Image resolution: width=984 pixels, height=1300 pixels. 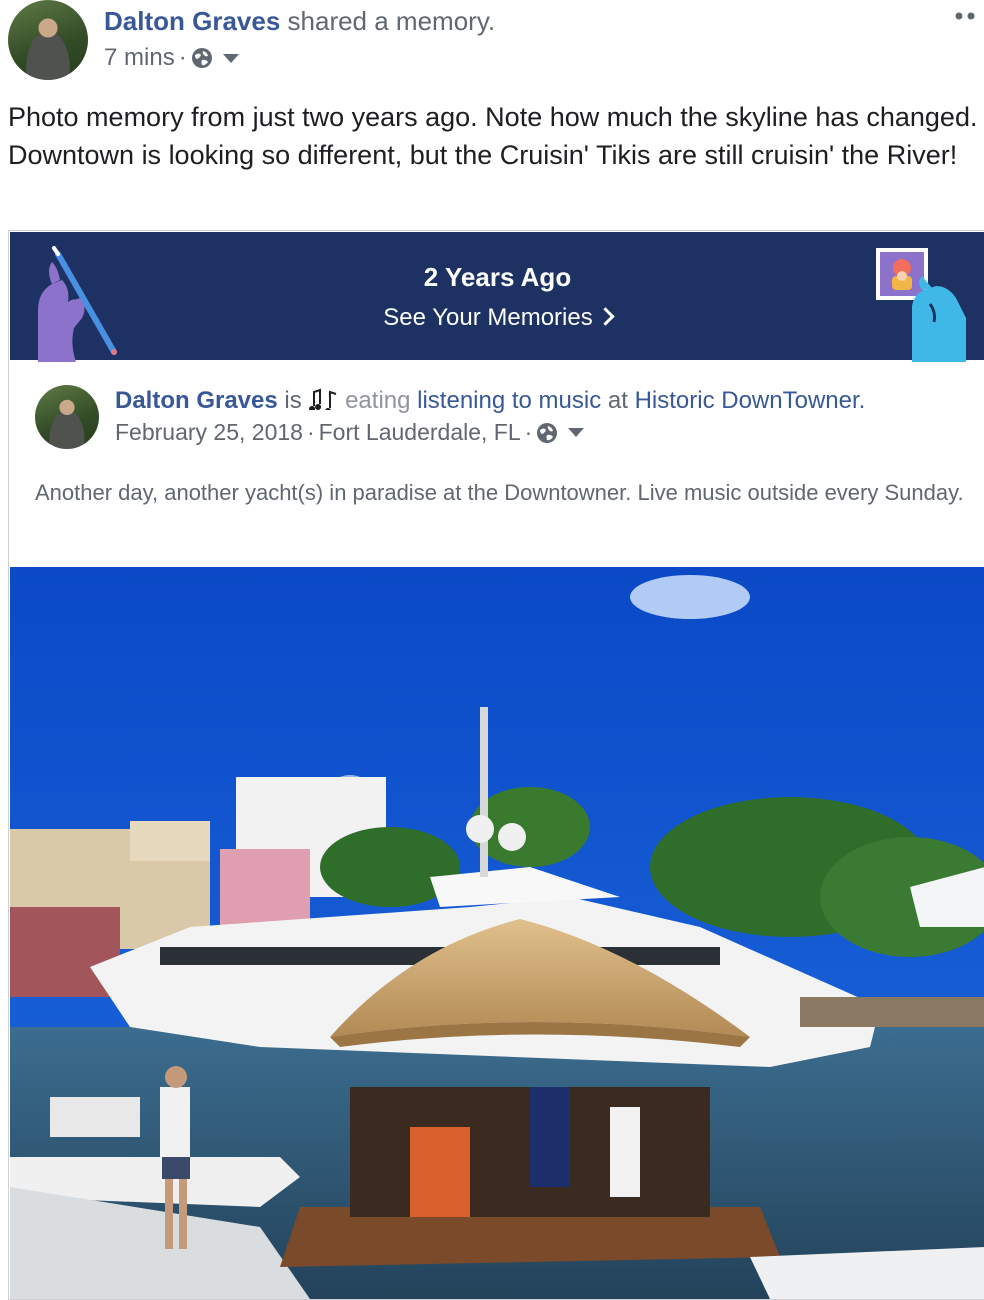 What do you see at coordinates (192, 21) in the screenshot?
I see `author-name-link: Dalton Graves` at bounding box center [192, 21].